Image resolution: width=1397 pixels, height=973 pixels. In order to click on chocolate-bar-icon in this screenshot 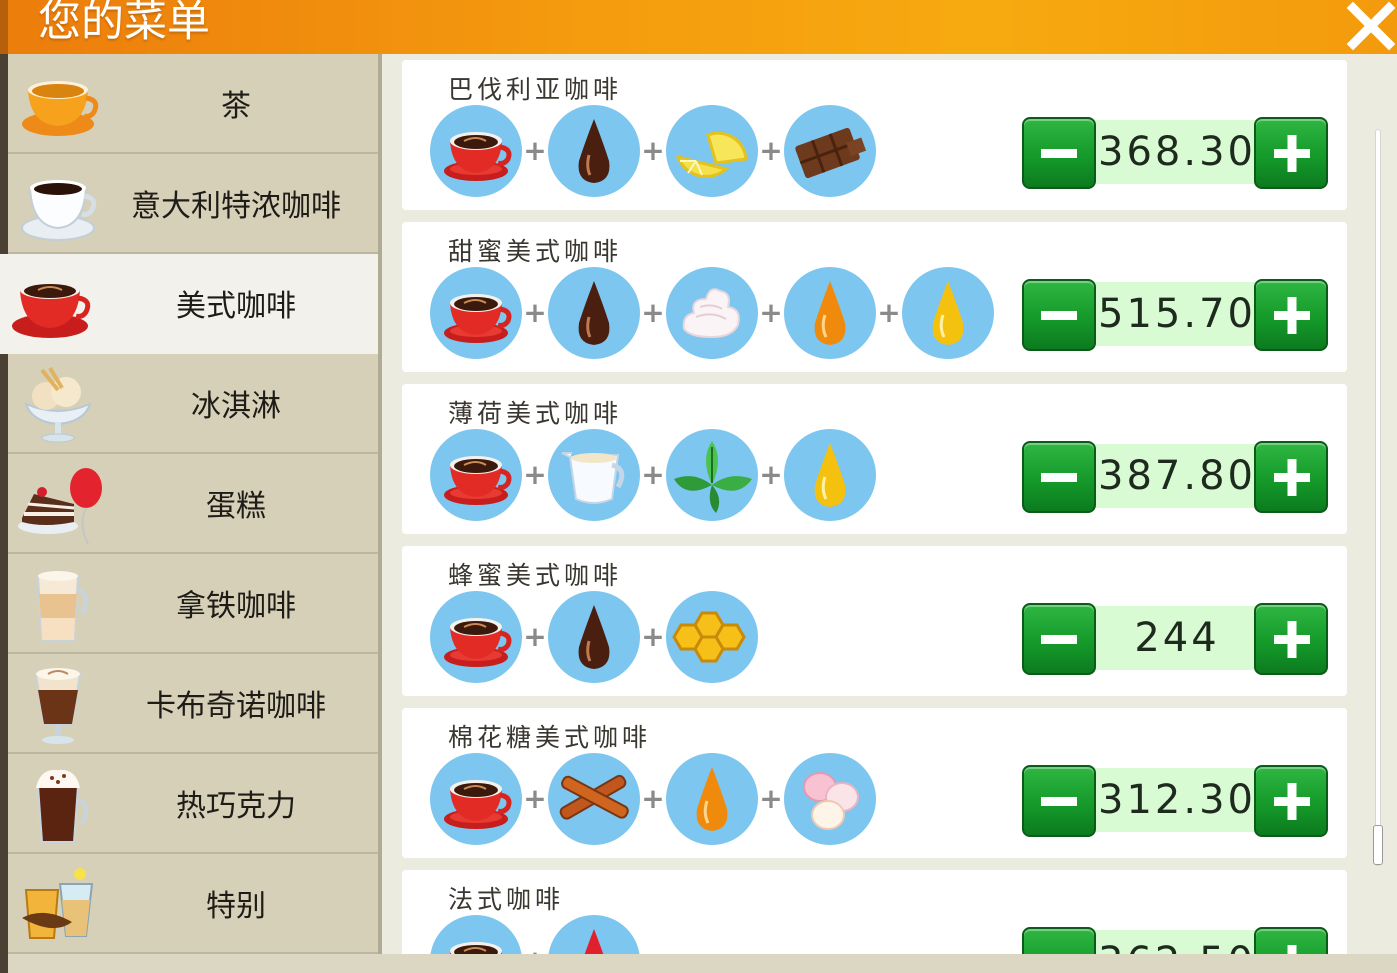, I will do `click(830, 153)`.